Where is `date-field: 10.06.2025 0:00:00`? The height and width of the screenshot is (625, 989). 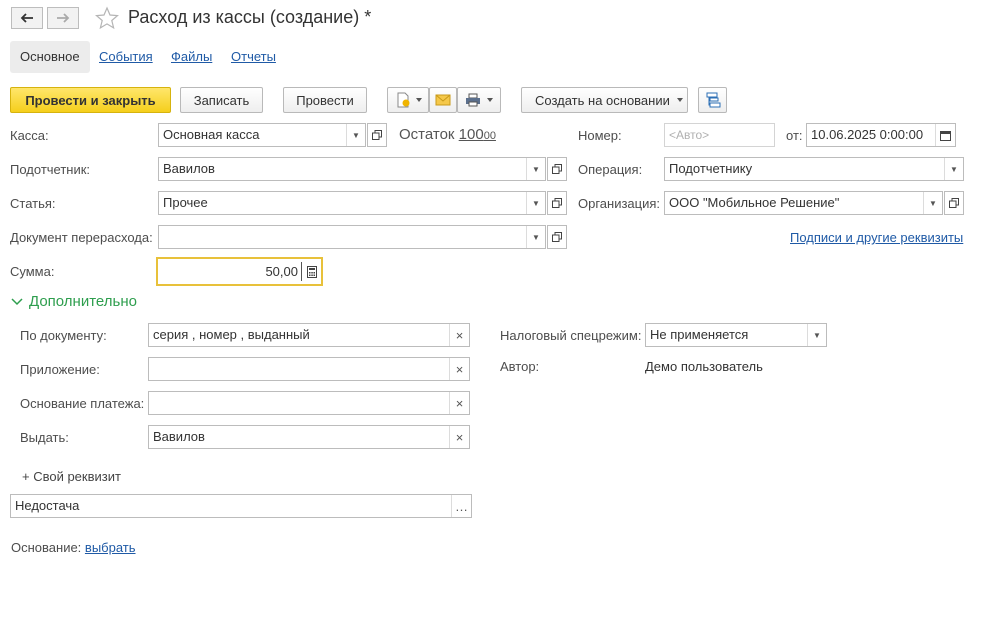
date-field: 10.06.2025 0:00:00 is located at coordinates (881, 135).